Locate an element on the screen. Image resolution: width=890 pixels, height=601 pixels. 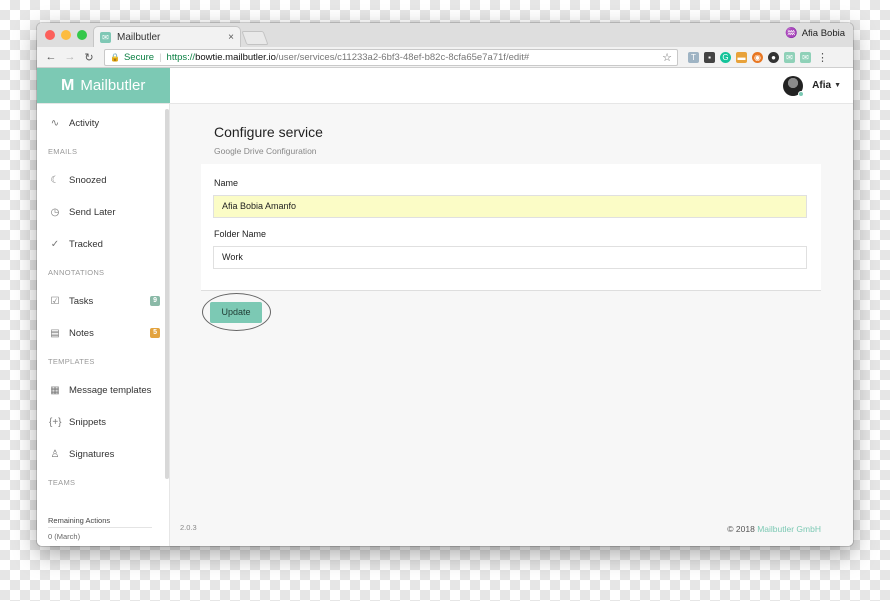
logo-text: Mailbutler is located at coordinates (113, 85).